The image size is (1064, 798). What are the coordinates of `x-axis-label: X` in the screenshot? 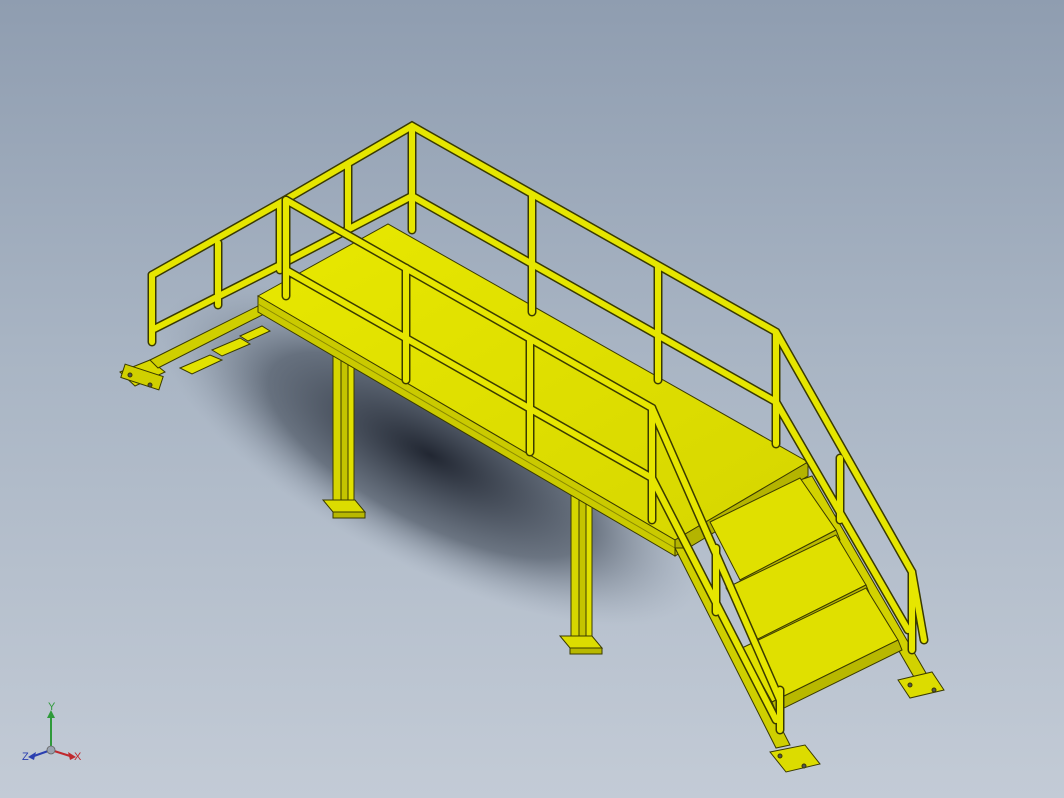 It's located at (78, 757).